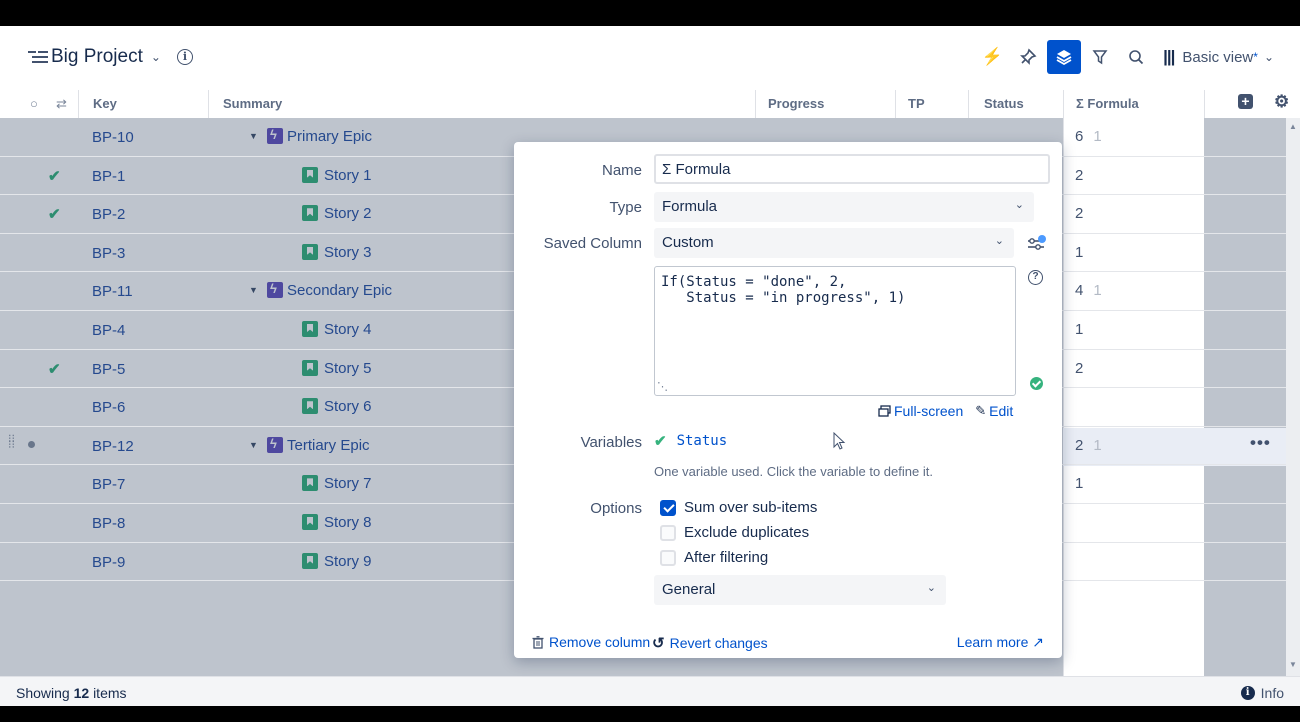  Describe the element at coordinates (734, 532) in the screenshot. I see `option-exclude-duplicates: Exclude duplicates` at that location.